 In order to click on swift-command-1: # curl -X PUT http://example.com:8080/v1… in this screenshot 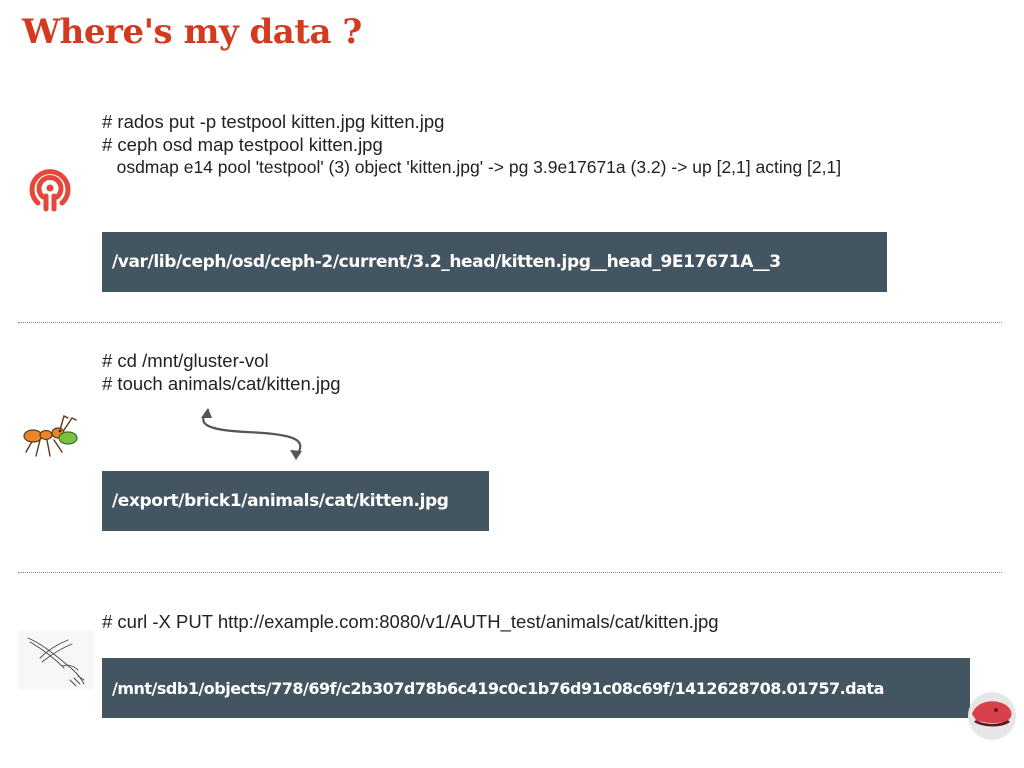, I will do `click(410, 621)`.